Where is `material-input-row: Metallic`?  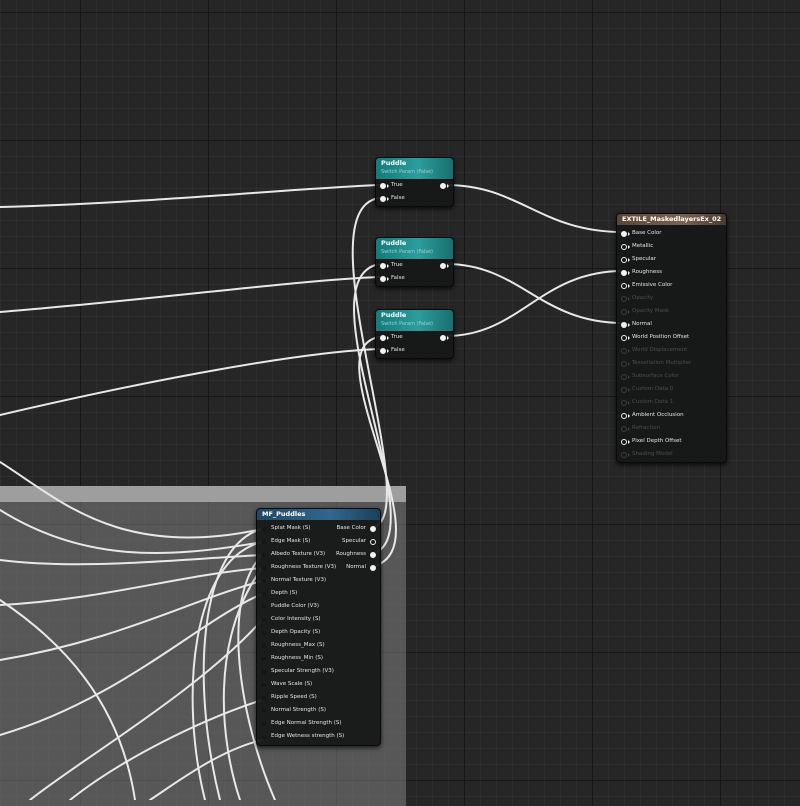
material-input-row: Metallic is located at coordinates (671, 246).